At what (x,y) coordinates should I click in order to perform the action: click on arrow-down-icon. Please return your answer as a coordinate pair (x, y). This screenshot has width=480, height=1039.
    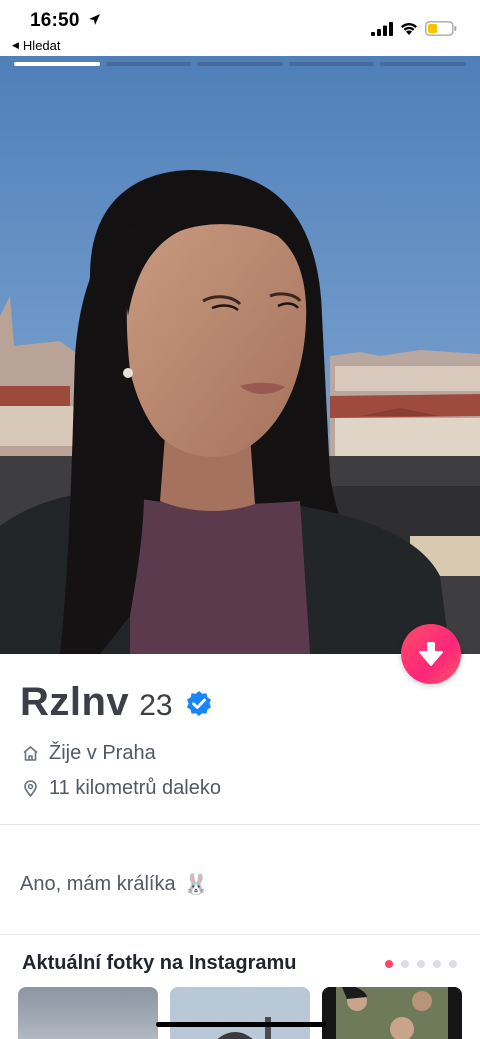
    Looking at the image, I should click on (431, 654).